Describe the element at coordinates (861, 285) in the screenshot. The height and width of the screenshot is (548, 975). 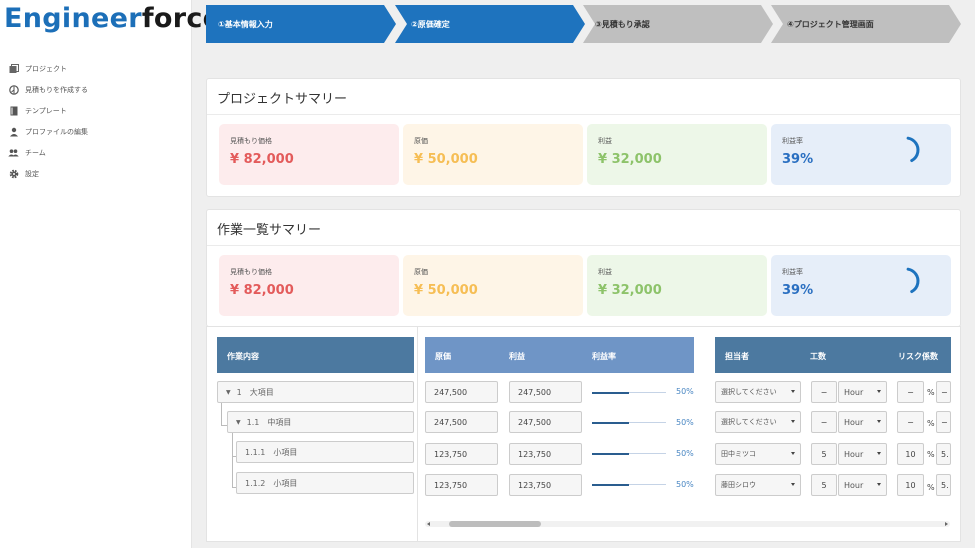
I see `summary-card-margin: 利益率 39%` at that location.